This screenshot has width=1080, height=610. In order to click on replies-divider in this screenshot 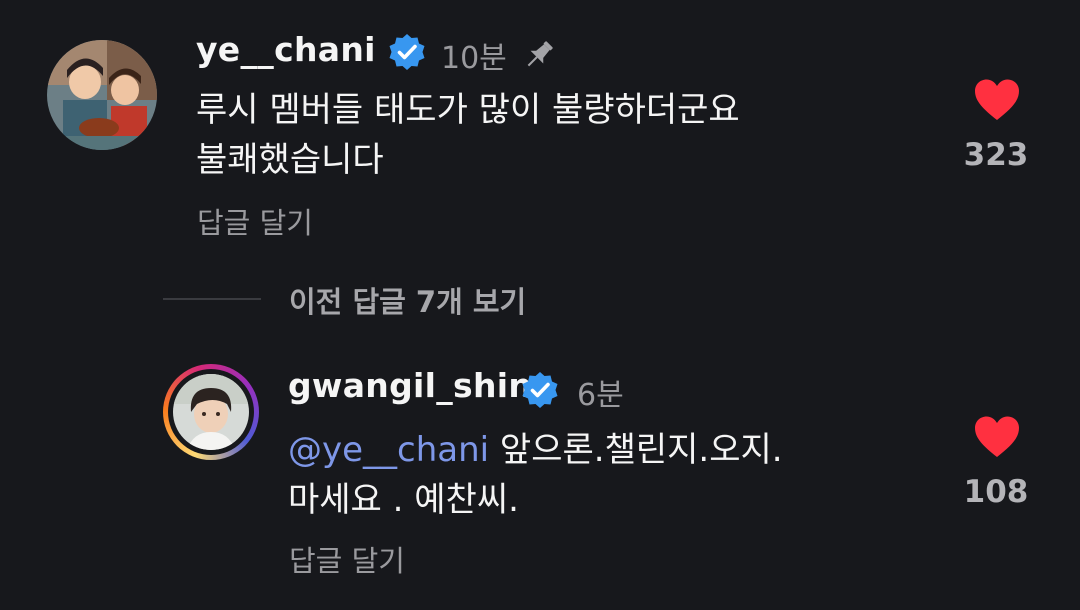, I will do `click(212, 299)`.